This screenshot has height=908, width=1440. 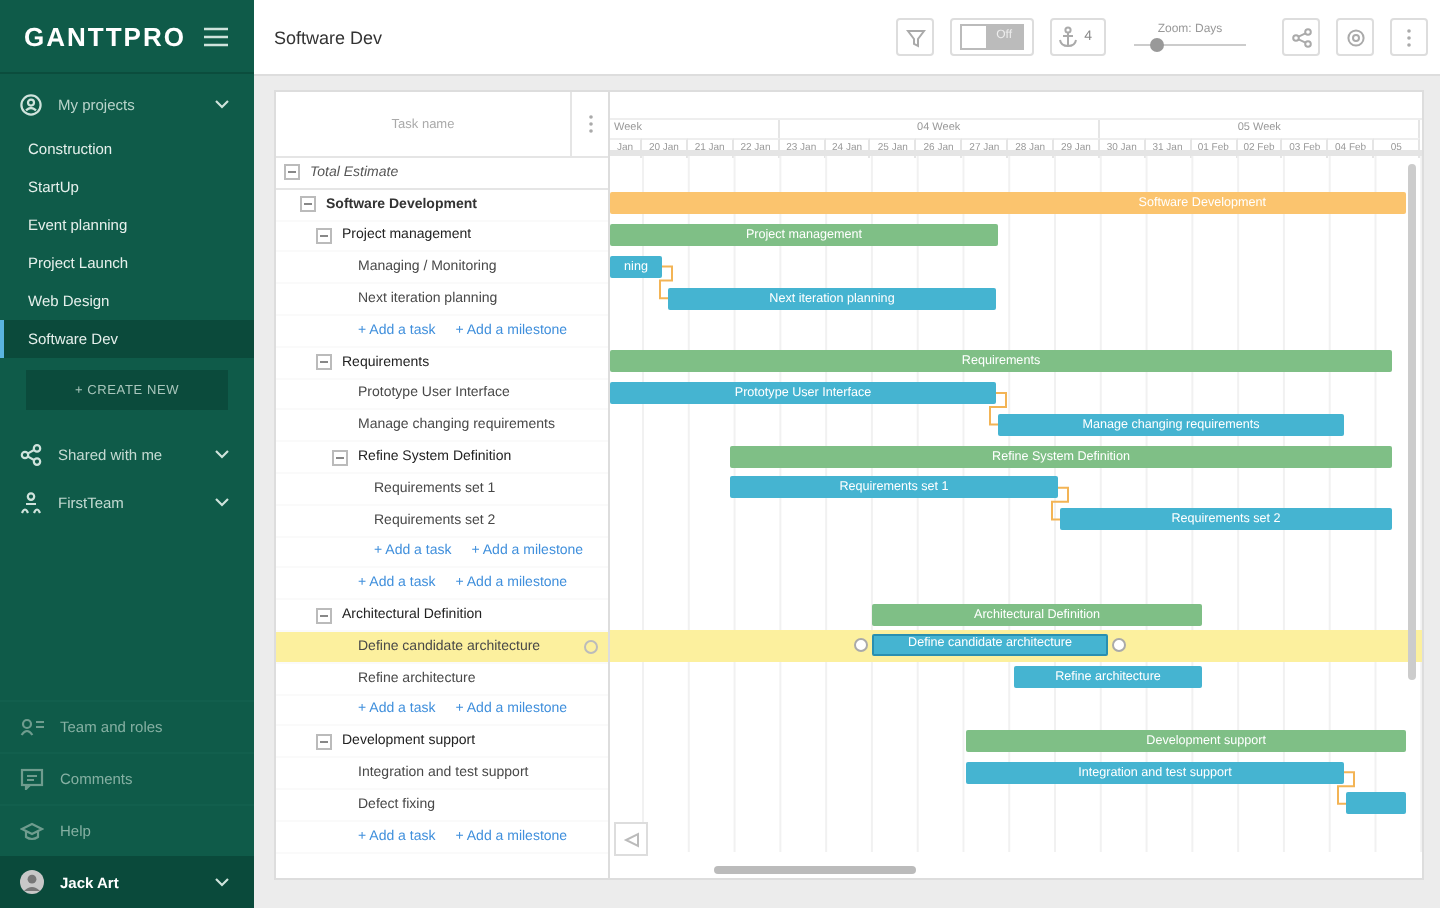 I want to click on app-logo: GANTTPRO, so click(x=105, y=36).